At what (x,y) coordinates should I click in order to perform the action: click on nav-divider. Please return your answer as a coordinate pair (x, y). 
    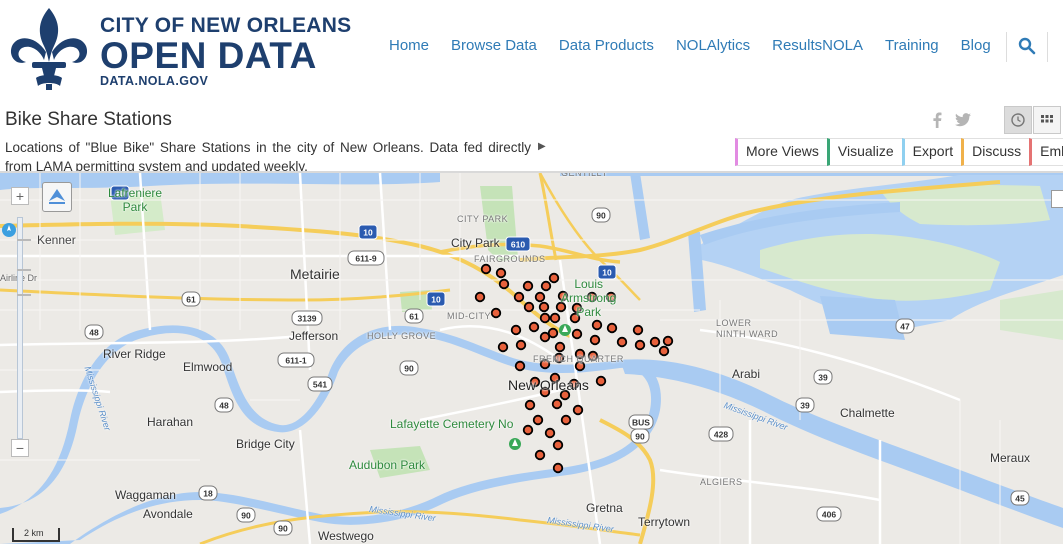
    Looking at the image, I should click on (1006, 47).